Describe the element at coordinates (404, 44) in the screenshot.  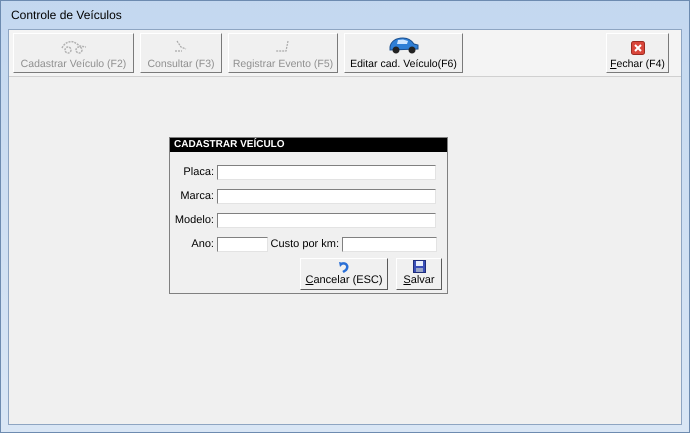
I see `car-icon` at that location.